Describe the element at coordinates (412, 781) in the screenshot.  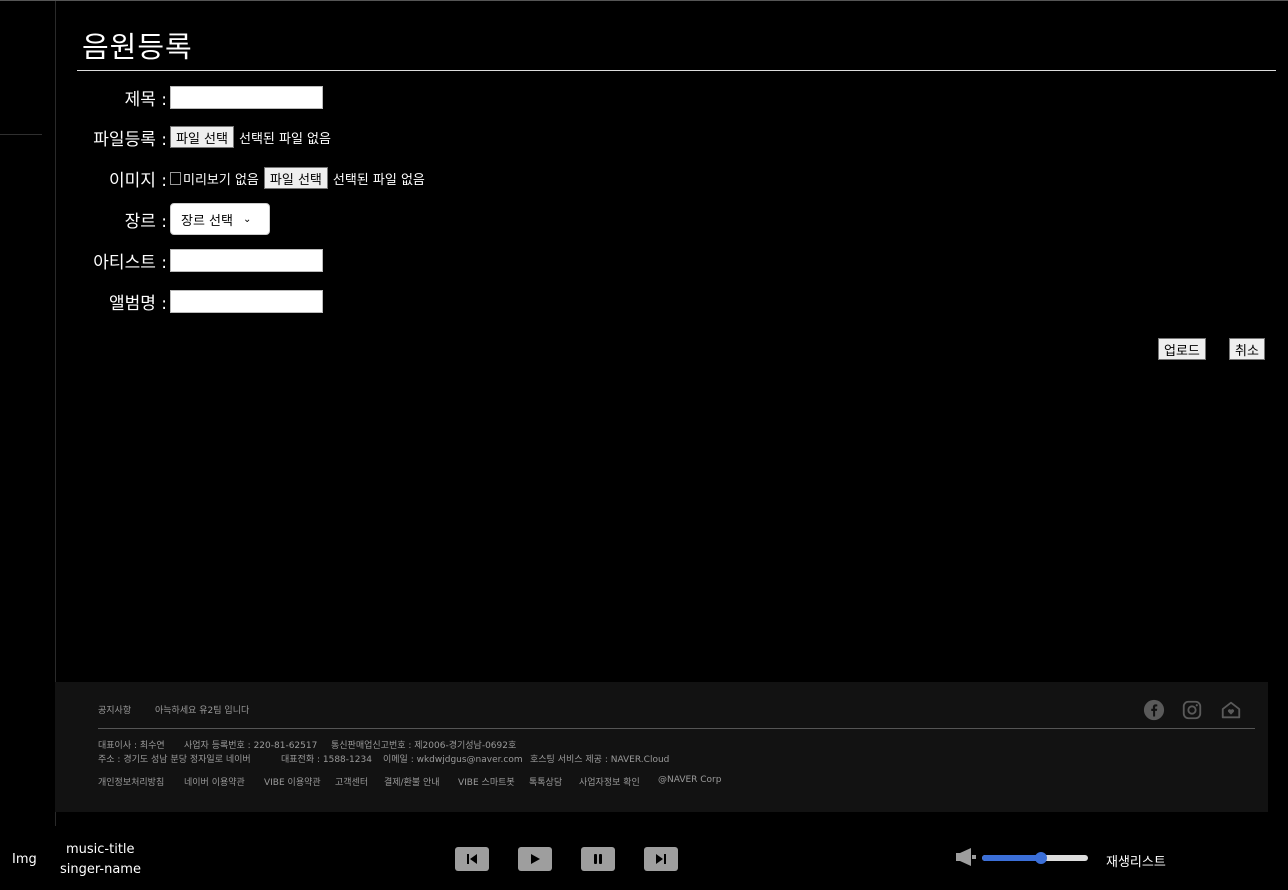
I see `footer-link-refund: 결제/환불 안내` at that location.